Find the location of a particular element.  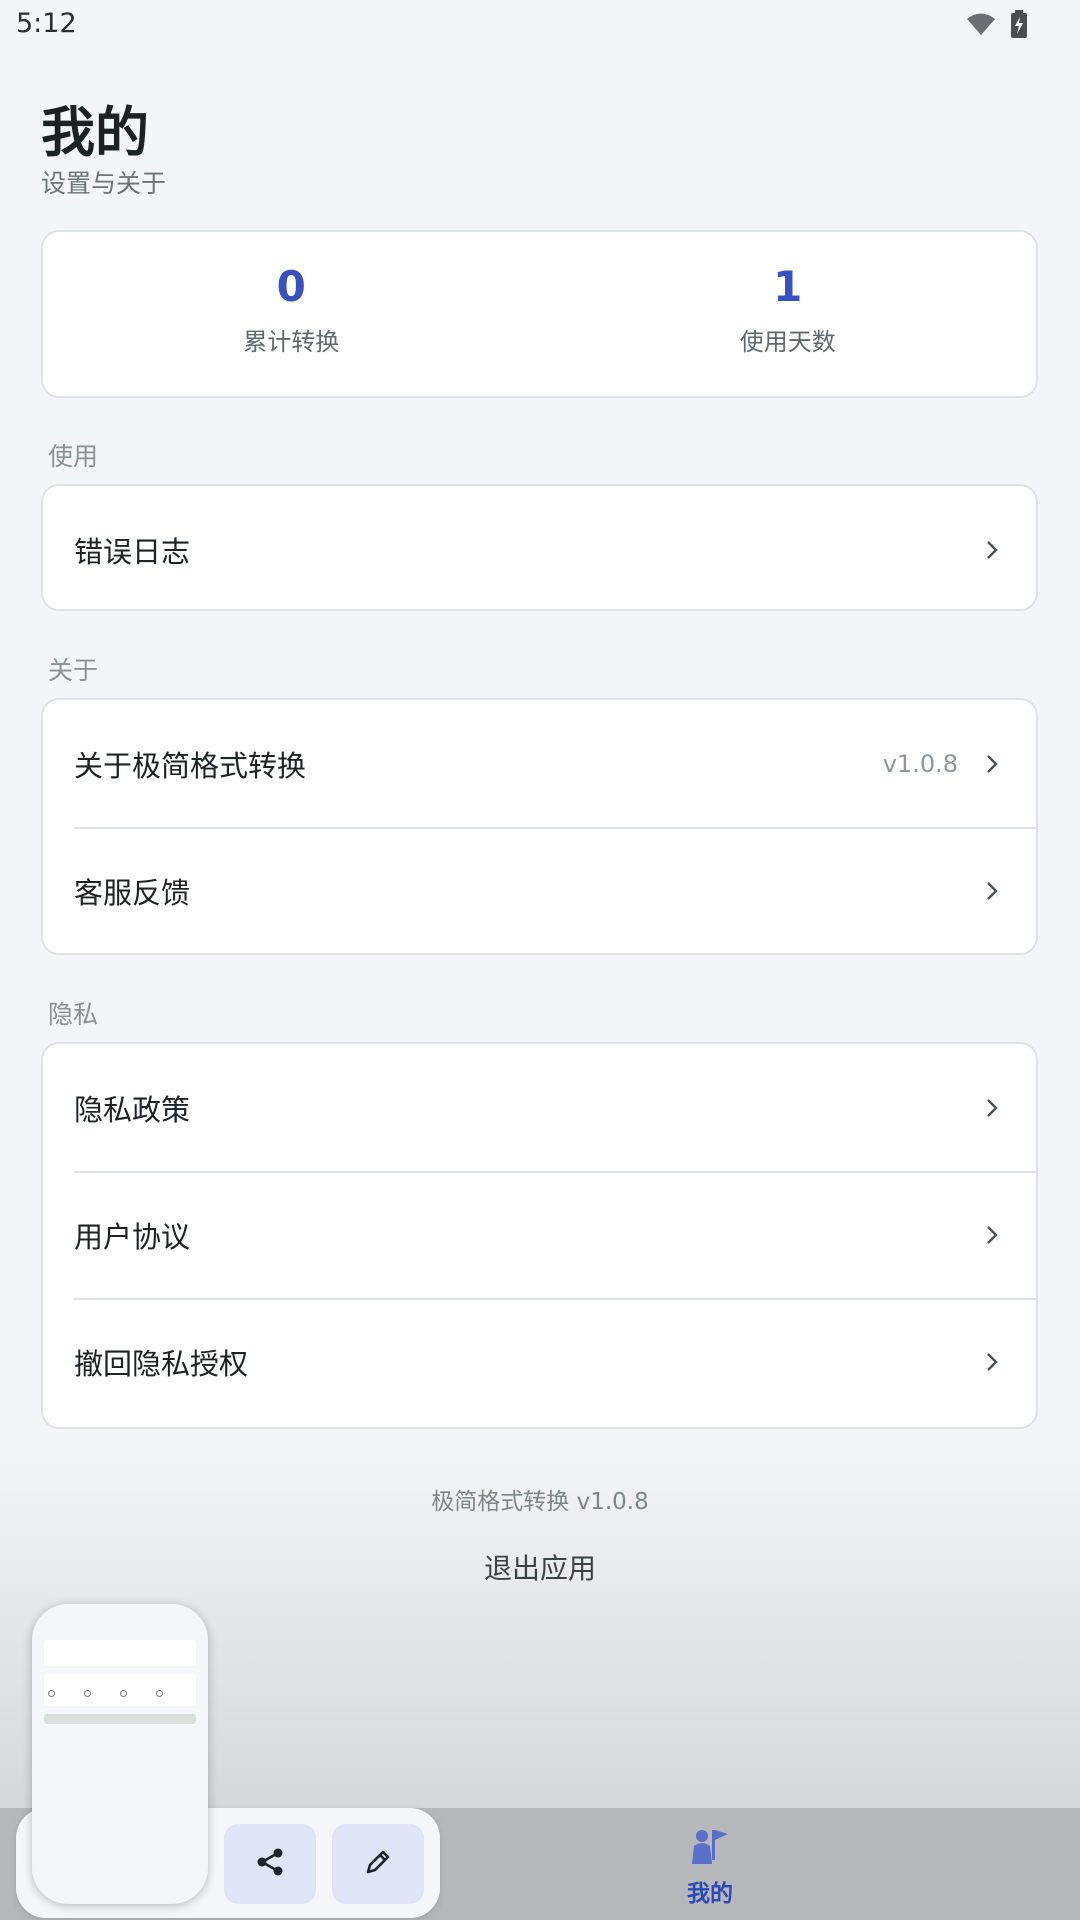

usage-card: 错误日志 is located at coordinates (539, 547).